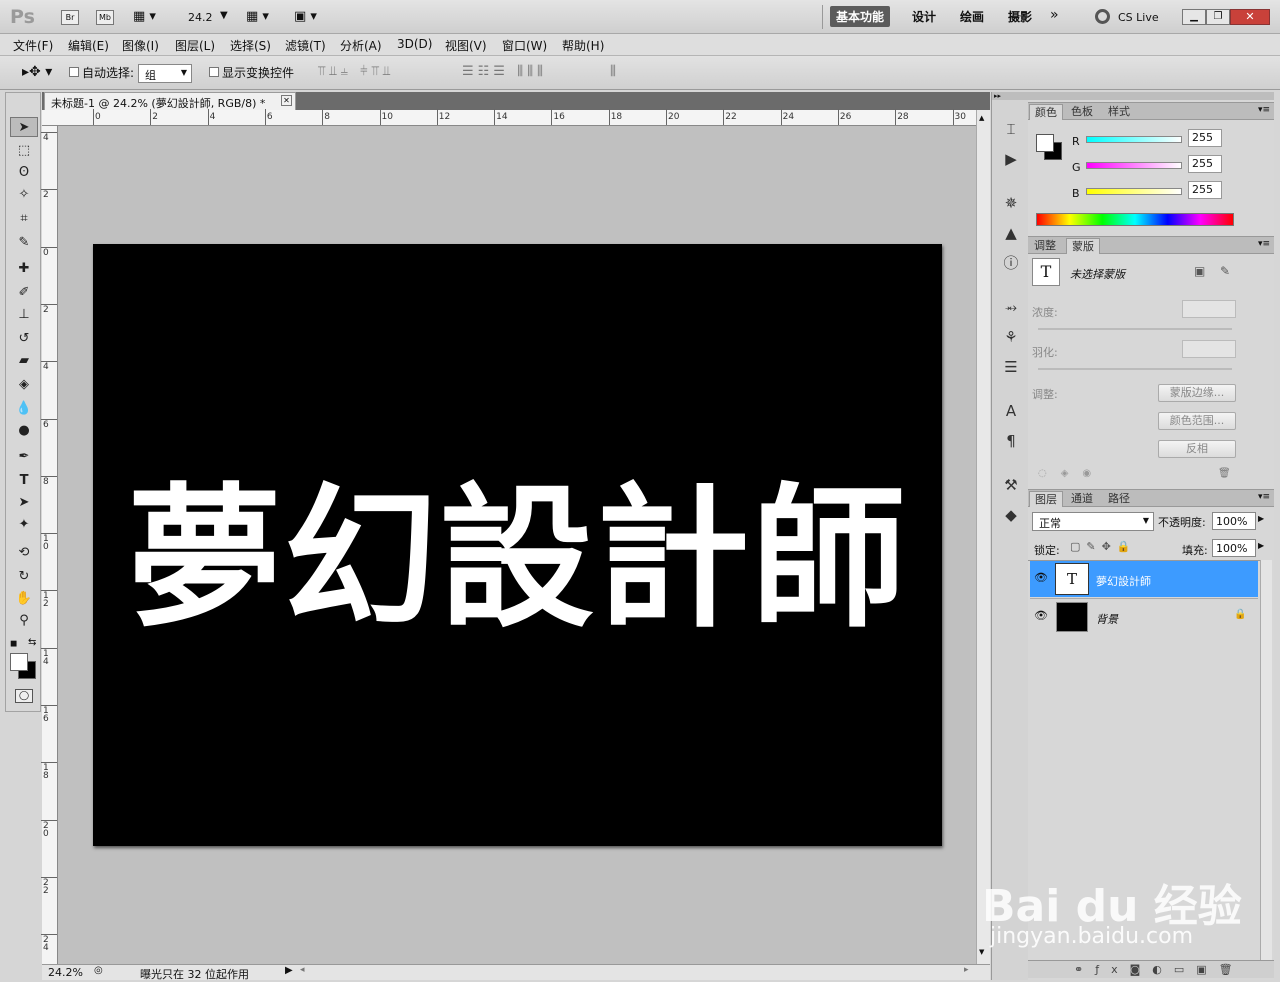 The image size is (1280, 982). Describe the element at coordinates (1234, 548) in the screenshot. I see `fill-input: 100%` at that location.